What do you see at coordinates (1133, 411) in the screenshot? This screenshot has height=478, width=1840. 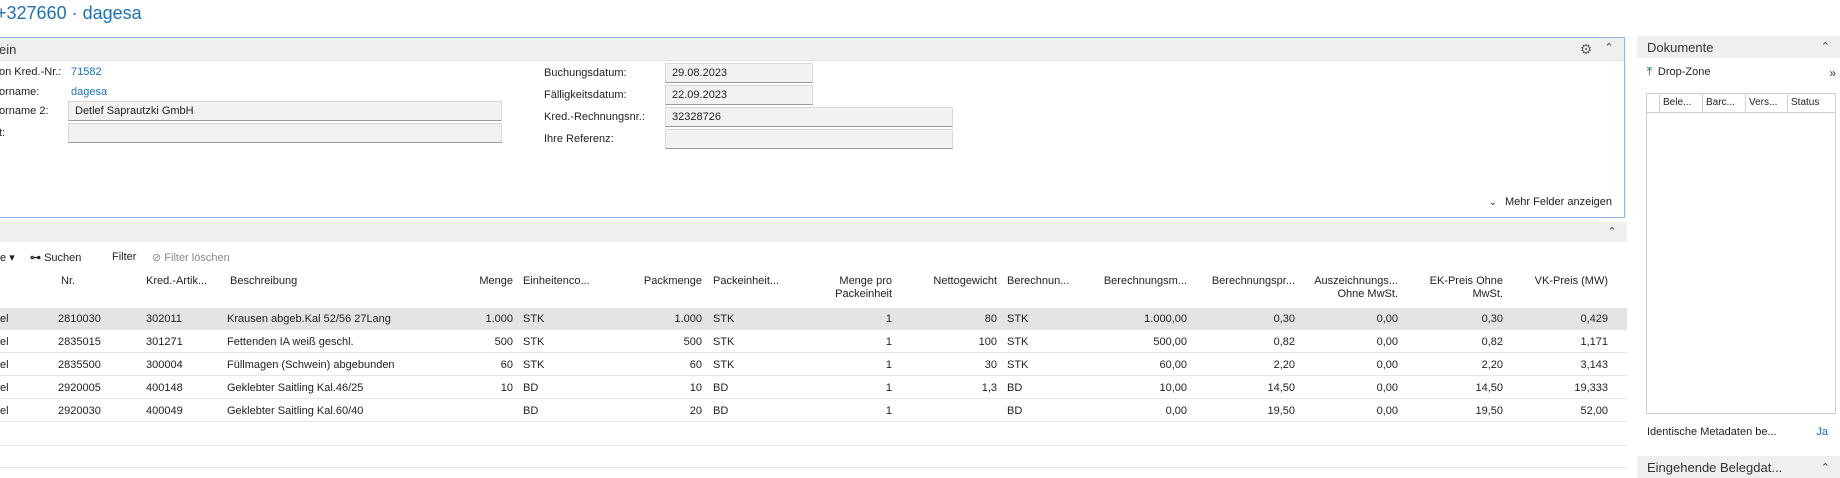 I see `cell-calc-qty: 0,00` at bounding box center [1133, 411].